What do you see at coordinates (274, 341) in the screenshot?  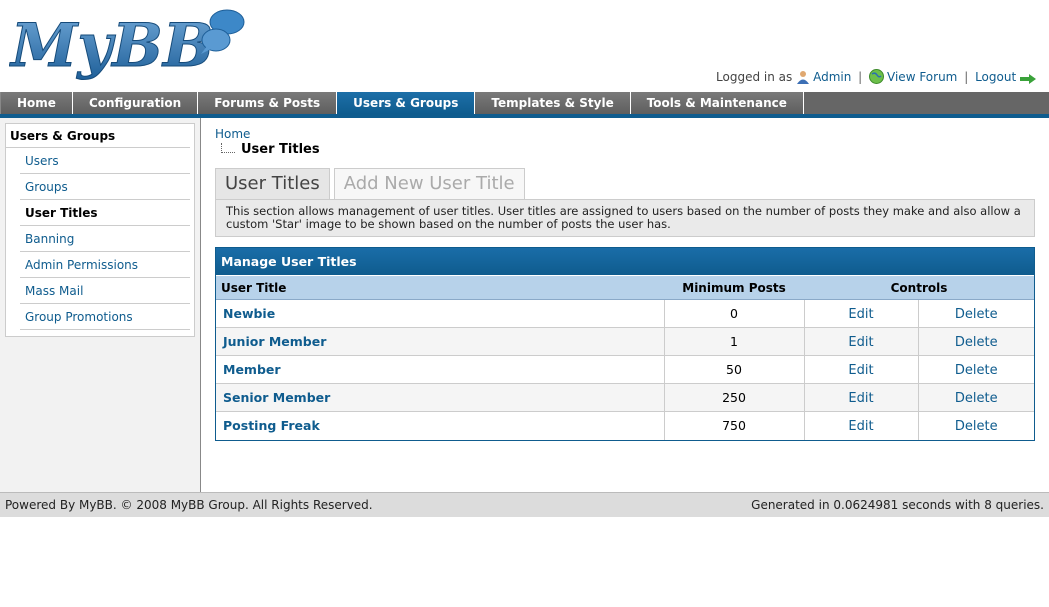 I see `user-title-link: Junior Member` at bounding box center [274, 341].